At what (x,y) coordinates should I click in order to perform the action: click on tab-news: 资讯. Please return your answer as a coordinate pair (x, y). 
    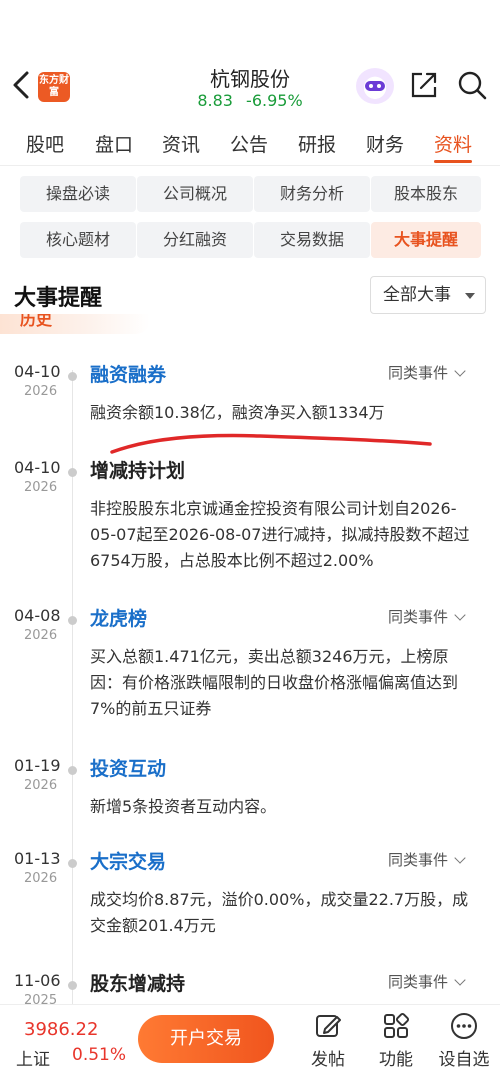
    Looking at the image, I should click on (181, 143).